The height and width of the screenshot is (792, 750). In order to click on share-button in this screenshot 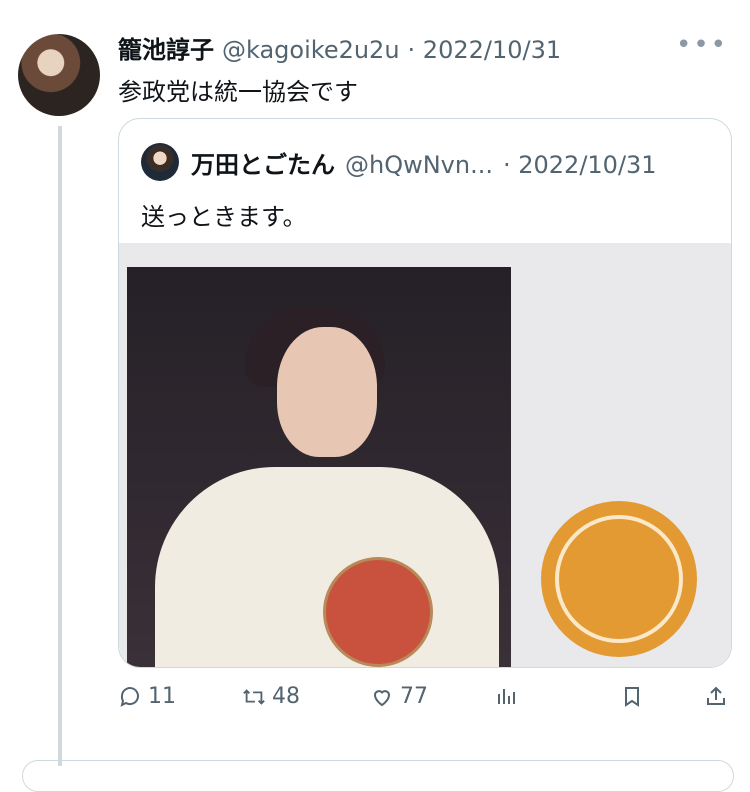, I will do `click(716, 696)`.